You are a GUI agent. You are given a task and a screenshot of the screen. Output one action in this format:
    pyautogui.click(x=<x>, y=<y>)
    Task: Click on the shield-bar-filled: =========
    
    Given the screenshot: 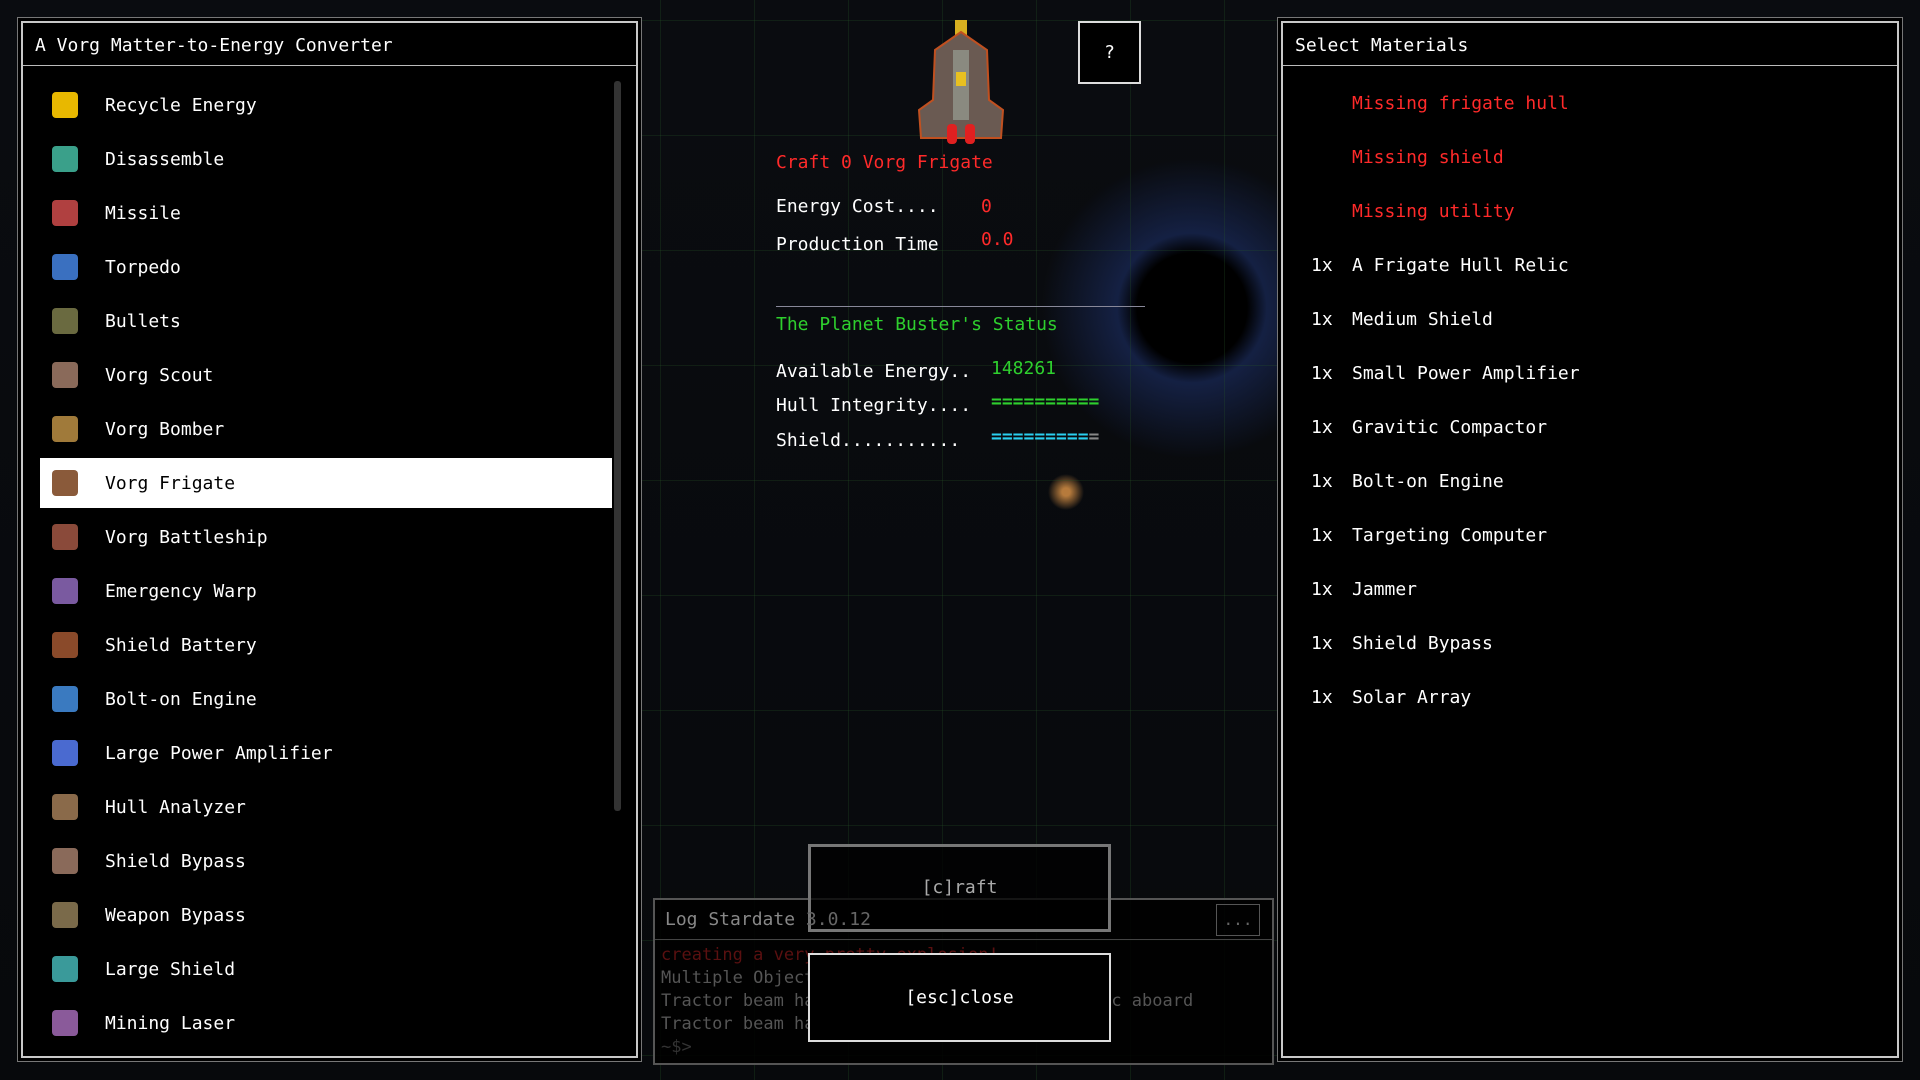 What is the action you would take?
    pyautogui.click(x=1040, y=436)
    